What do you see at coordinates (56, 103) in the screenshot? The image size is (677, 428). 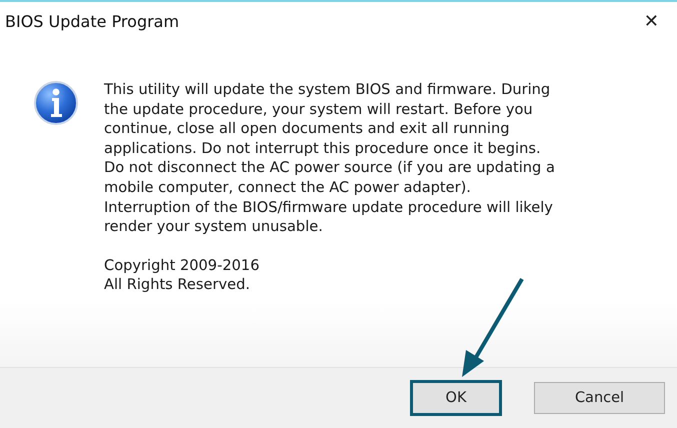 I see `info-icon` at bounding box center [56, 103].